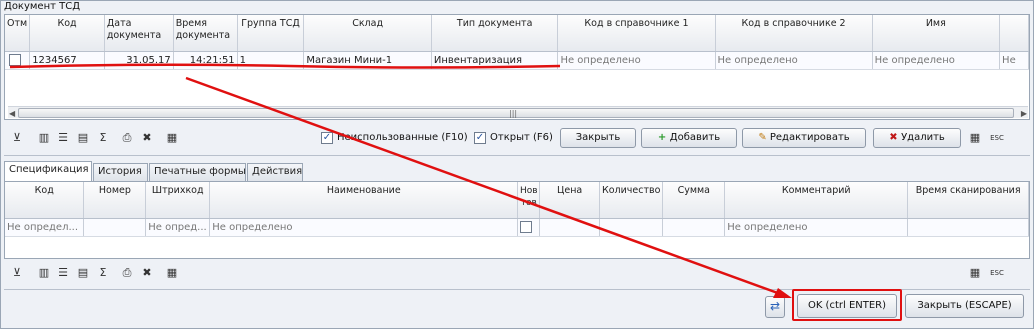  Describe the element at coordinates (285, 66) in the screenshot. I see `underline-annotation` at that location.